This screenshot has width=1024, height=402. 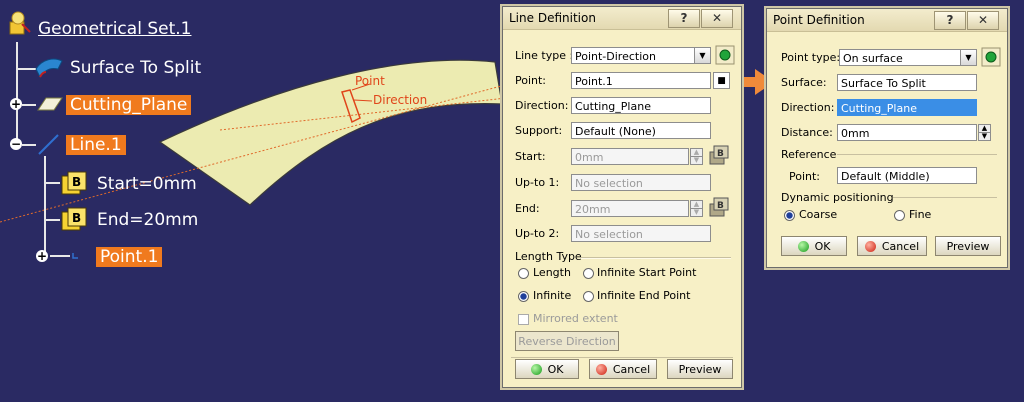 I want to click on reference-point-field: Default (Middle), so click(x=907, y=175).